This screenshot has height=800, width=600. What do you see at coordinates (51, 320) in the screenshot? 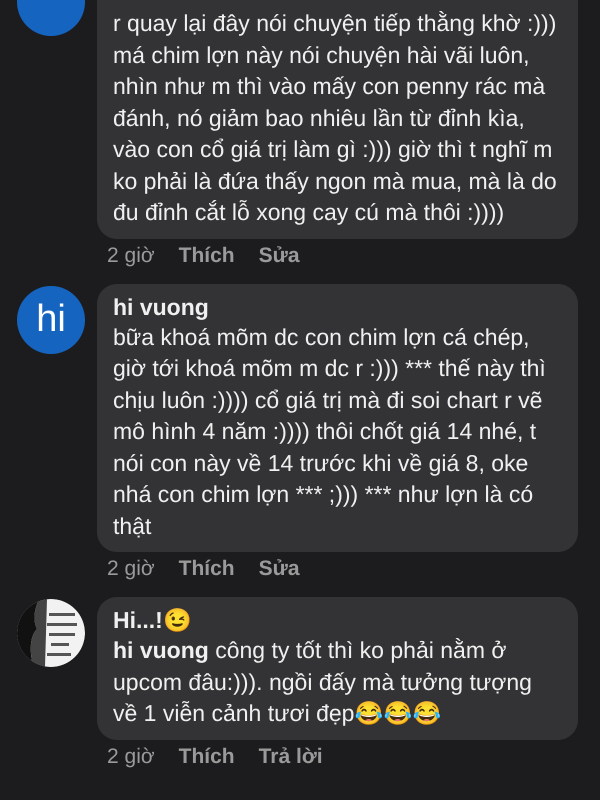
I see `avatar: hi` at bounding box center [51, 320].